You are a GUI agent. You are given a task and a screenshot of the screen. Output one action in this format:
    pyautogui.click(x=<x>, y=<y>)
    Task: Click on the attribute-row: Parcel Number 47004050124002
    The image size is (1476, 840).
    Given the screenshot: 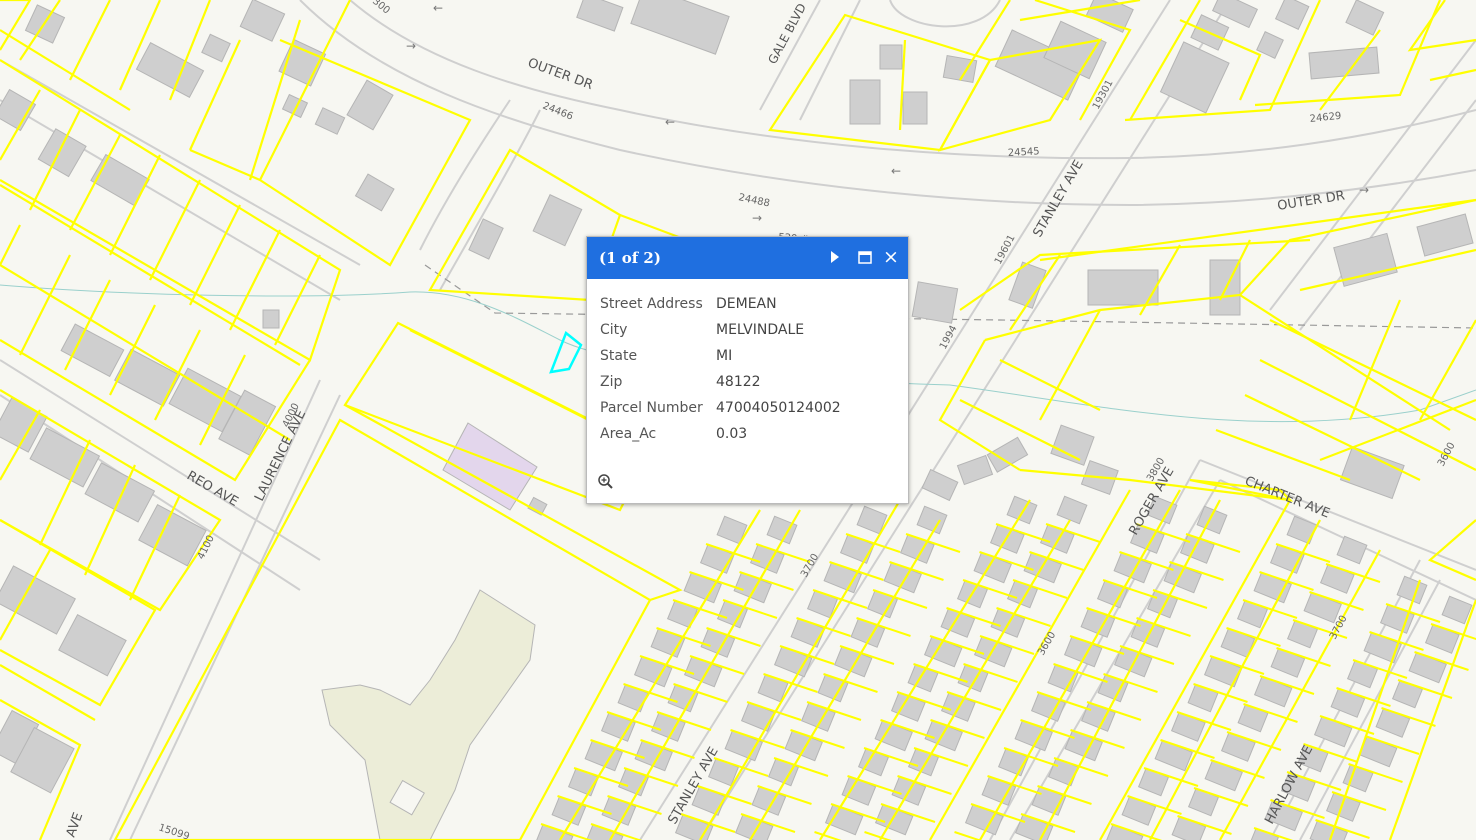 What is the action you would take?
    pyautogui.click(x=747, y=408)
    